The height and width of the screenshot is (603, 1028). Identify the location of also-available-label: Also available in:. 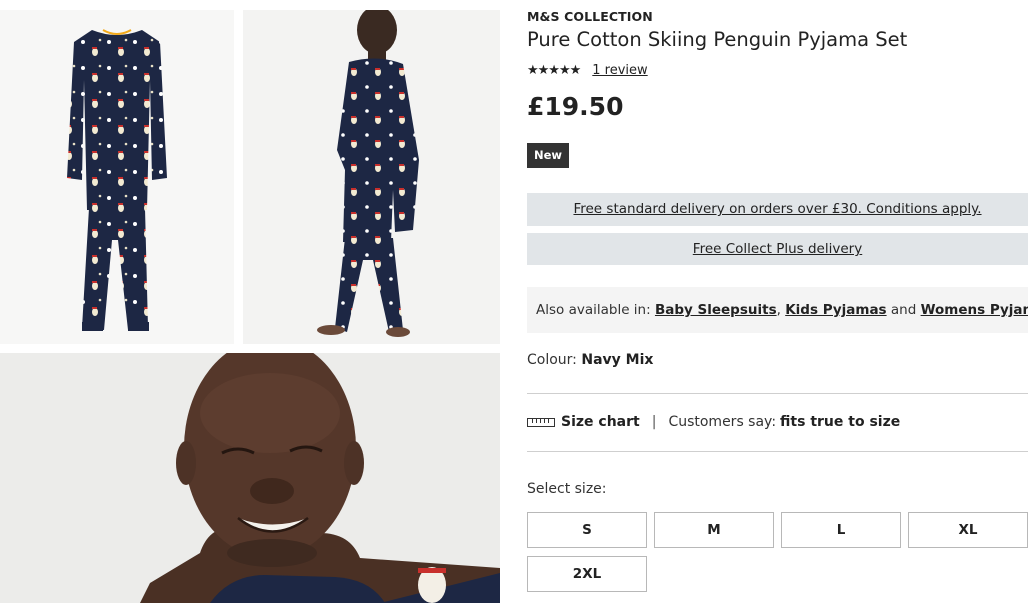
(593, 310).